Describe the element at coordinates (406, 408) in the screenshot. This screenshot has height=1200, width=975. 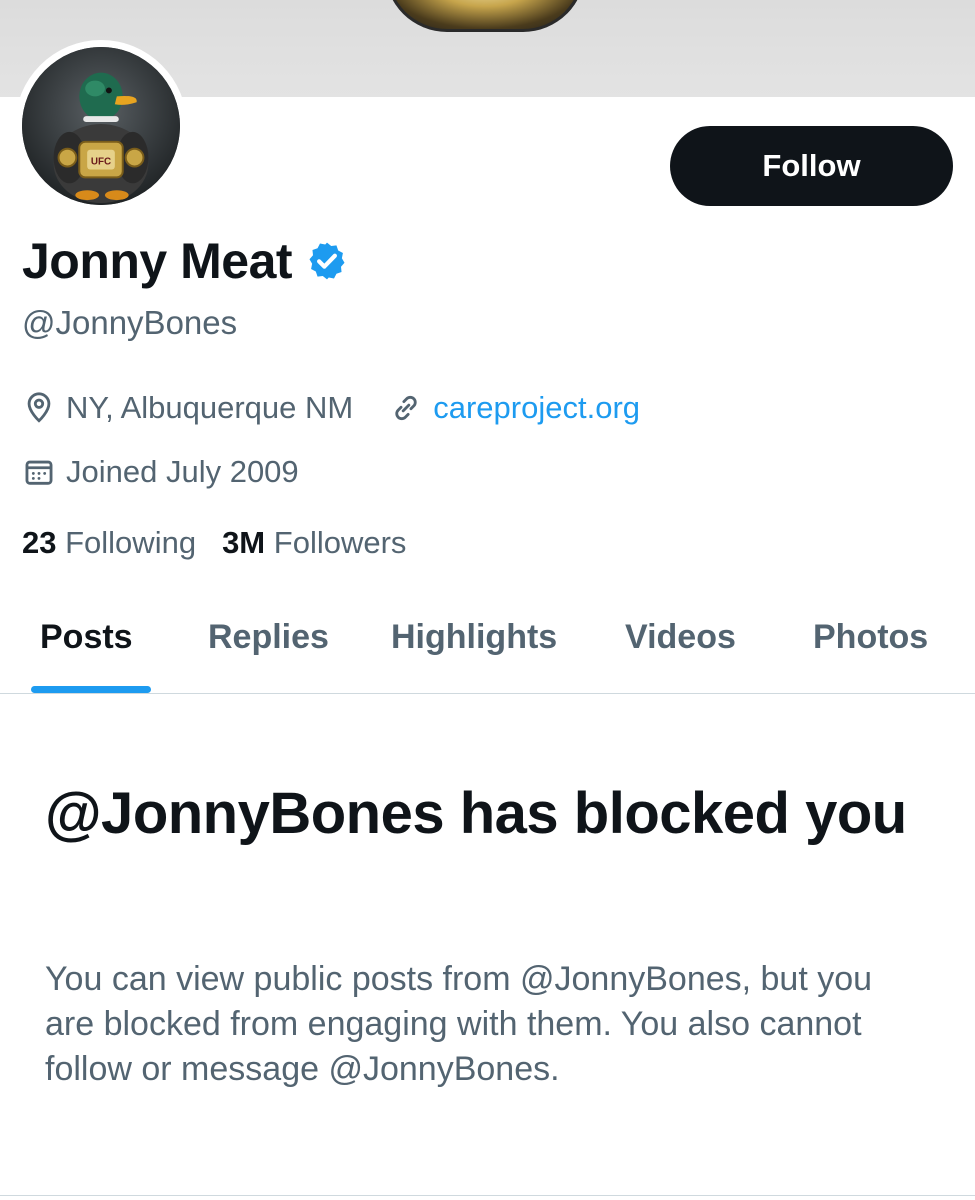
I see `link-icon` at that location.